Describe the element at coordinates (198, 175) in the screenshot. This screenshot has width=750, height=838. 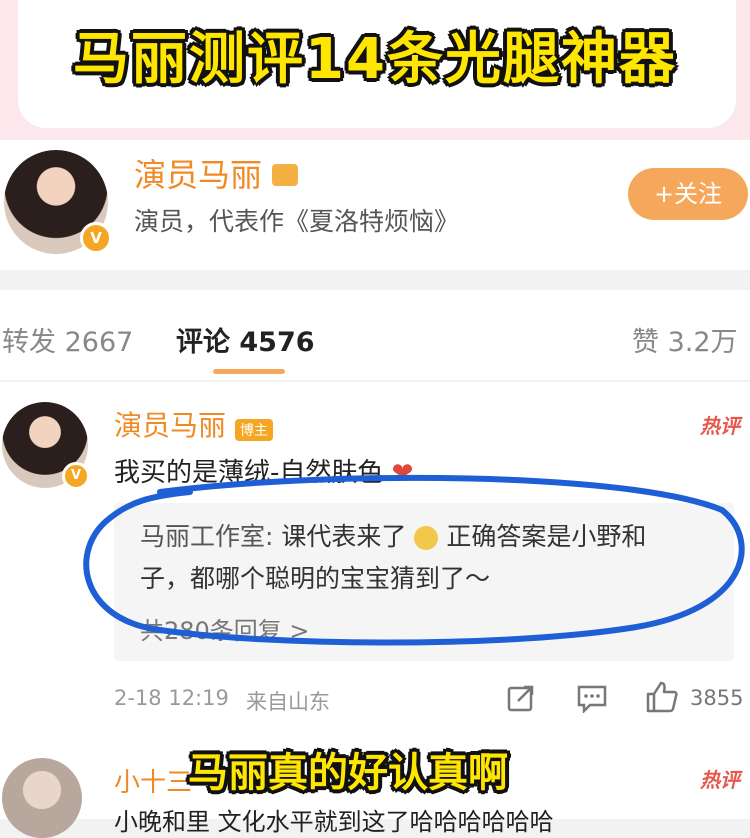
I see `profile-name-text: 演员马丽` at that location.